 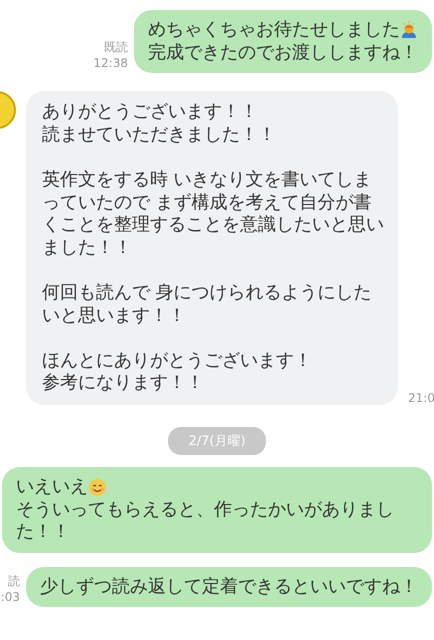 What do you see at coordinates (207, 203) in the screenshot?
I see `message-text: っていたので まず構成を考えて自分が書` at bounding box center [207, 203].